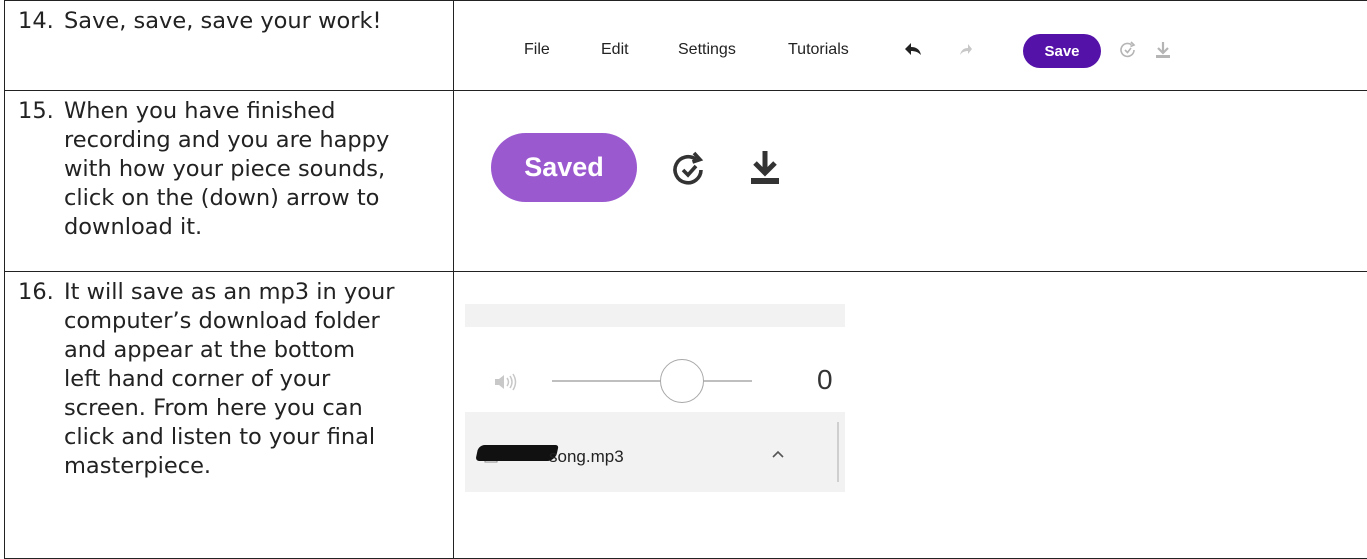  Describe the element at coordinates (778, 454) in the screenshot. I see `chevron-up-icon` at that location.